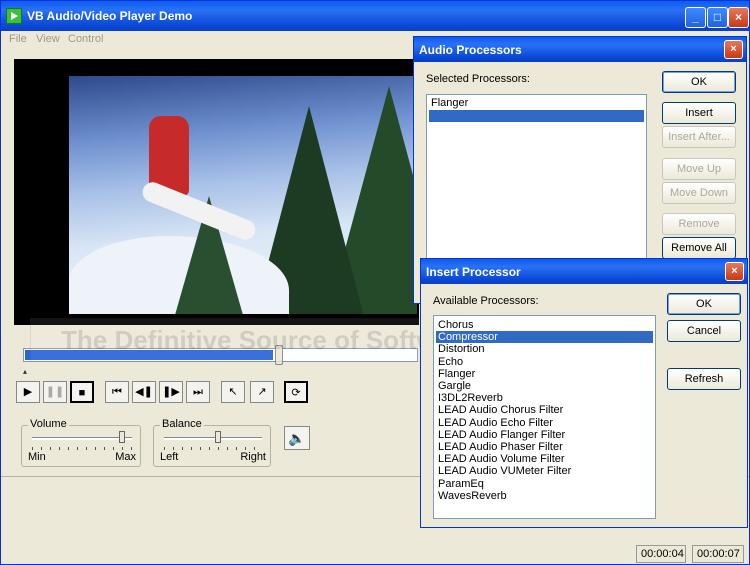 The width and height of the screenshot is (750, 565). I want to click on insert-processor-title: Insert Processor, so click(473, 272).